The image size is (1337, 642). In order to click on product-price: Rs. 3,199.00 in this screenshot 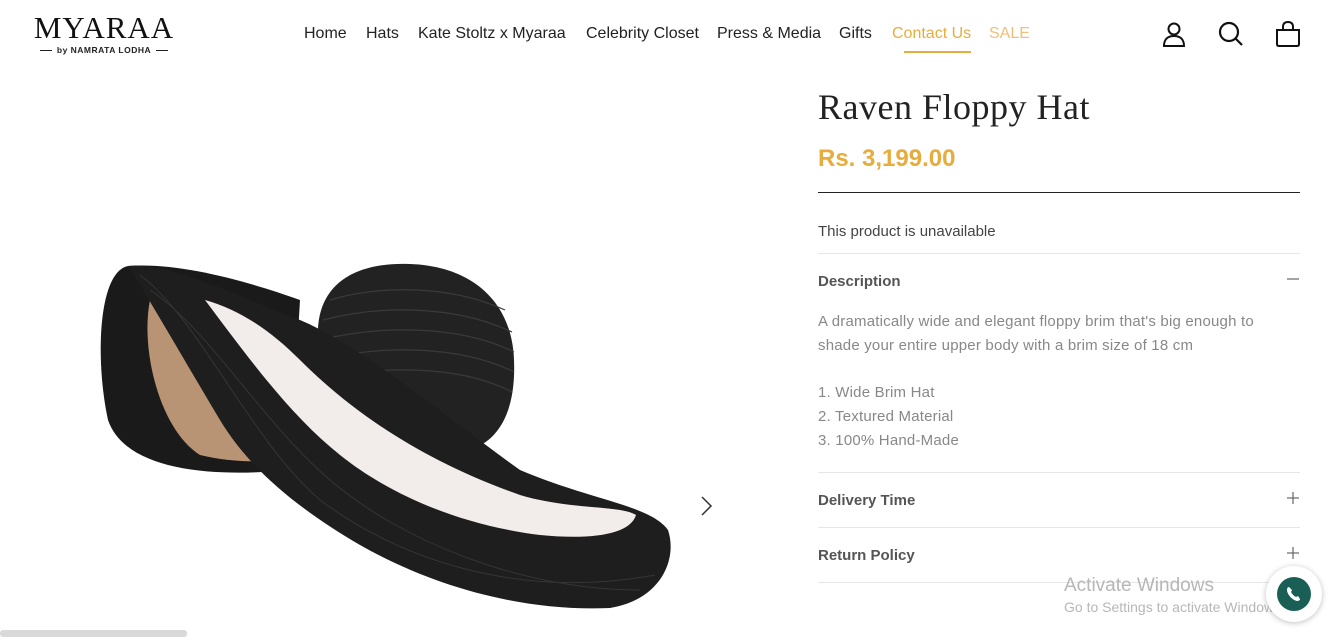, I will do `click(887, 158)`.